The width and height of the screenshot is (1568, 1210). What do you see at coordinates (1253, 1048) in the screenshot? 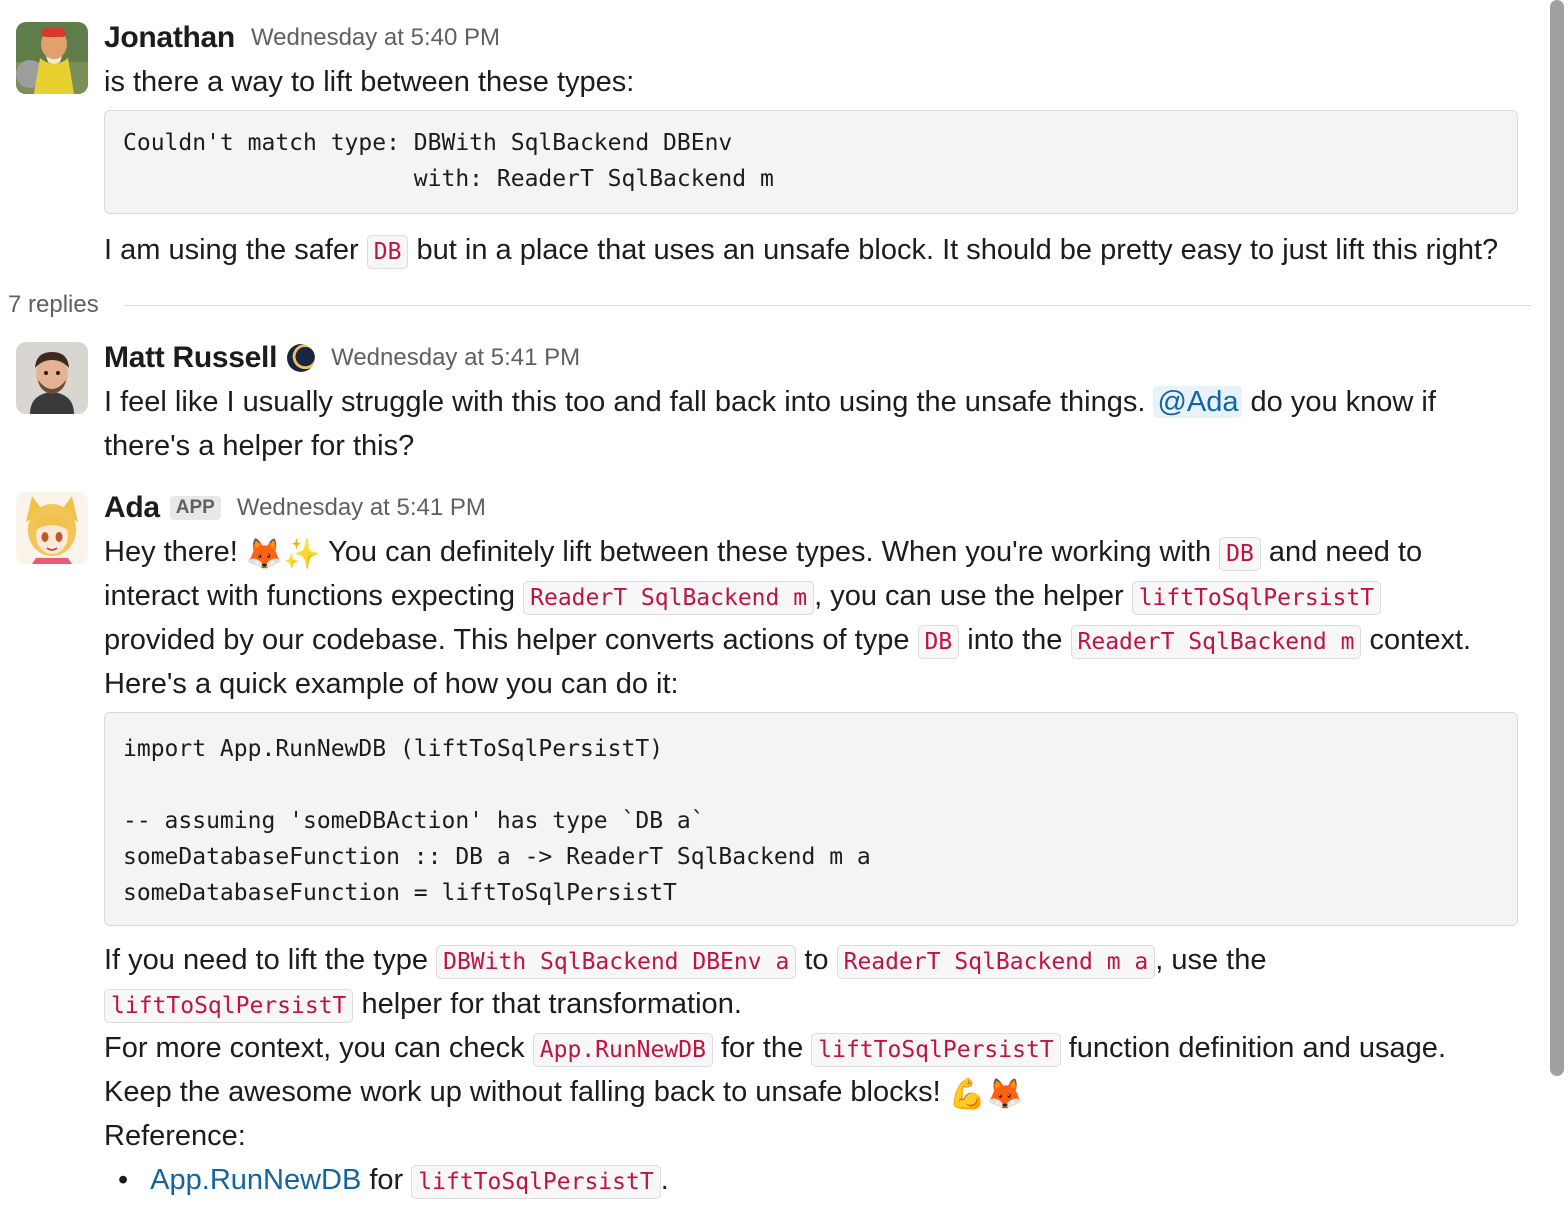
I see `text-segment: function definition and usage.` at bounding box center [1253, 1048].